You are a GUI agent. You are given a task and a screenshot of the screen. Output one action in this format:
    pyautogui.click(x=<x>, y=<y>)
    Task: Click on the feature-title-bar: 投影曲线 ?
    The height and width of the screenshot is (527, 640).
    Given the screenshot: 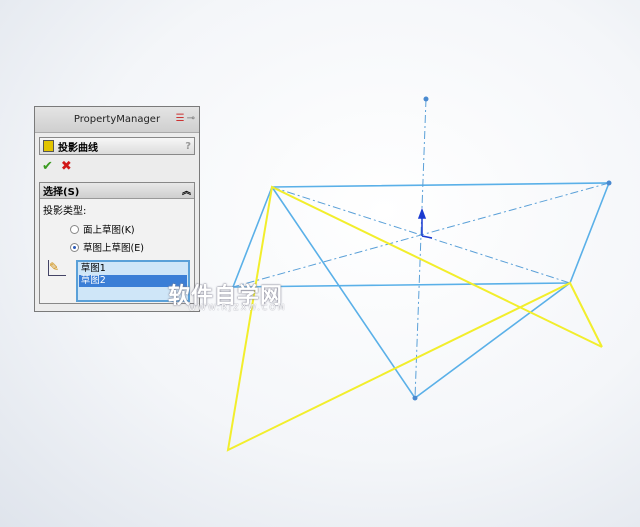 What is the action you would take?
    pyautogui.click(x=117, y=146)
    